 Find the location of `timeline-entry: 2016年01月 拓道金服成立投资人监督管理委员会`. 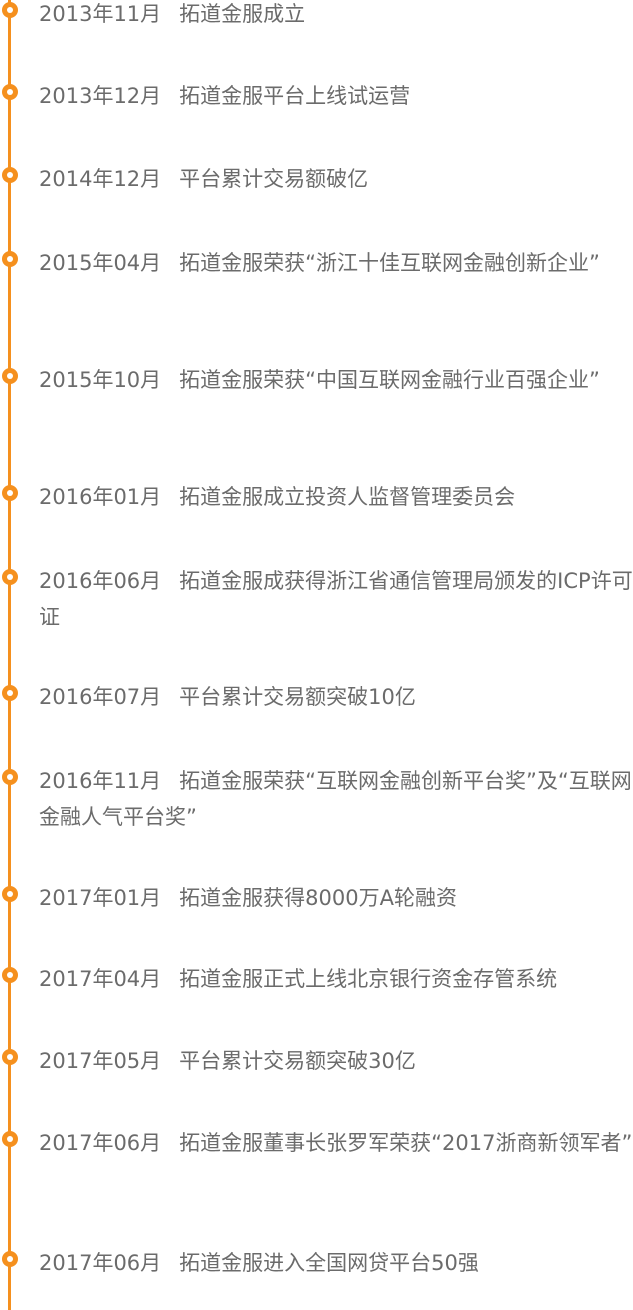

timeline-entry: 2016年01月 拓道金服成立投资人监督管理委员会 is located at coordinates (336, 497).